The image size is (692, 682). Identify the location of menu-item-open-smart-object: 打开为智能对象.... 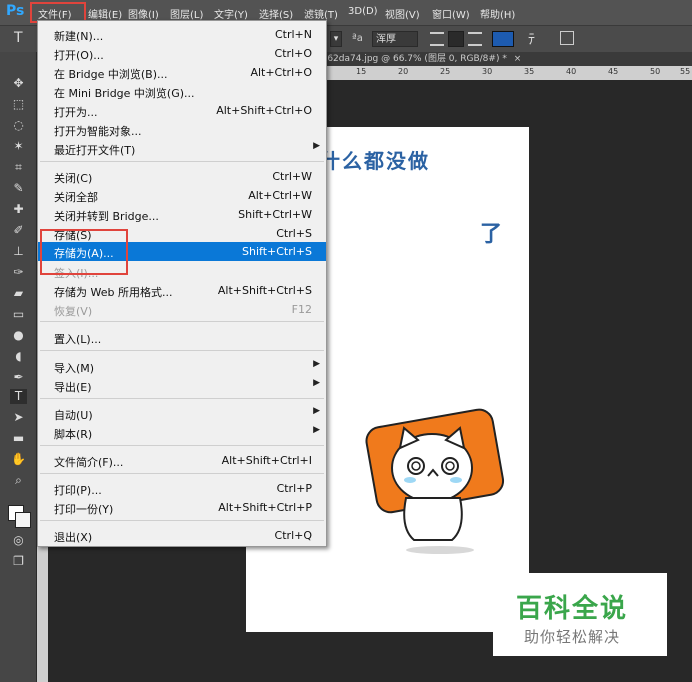
(182, 129).